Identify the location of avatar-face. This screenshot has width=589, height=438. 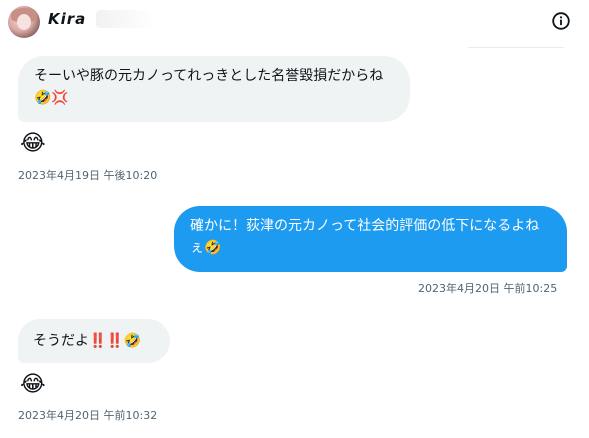
(24, 22).